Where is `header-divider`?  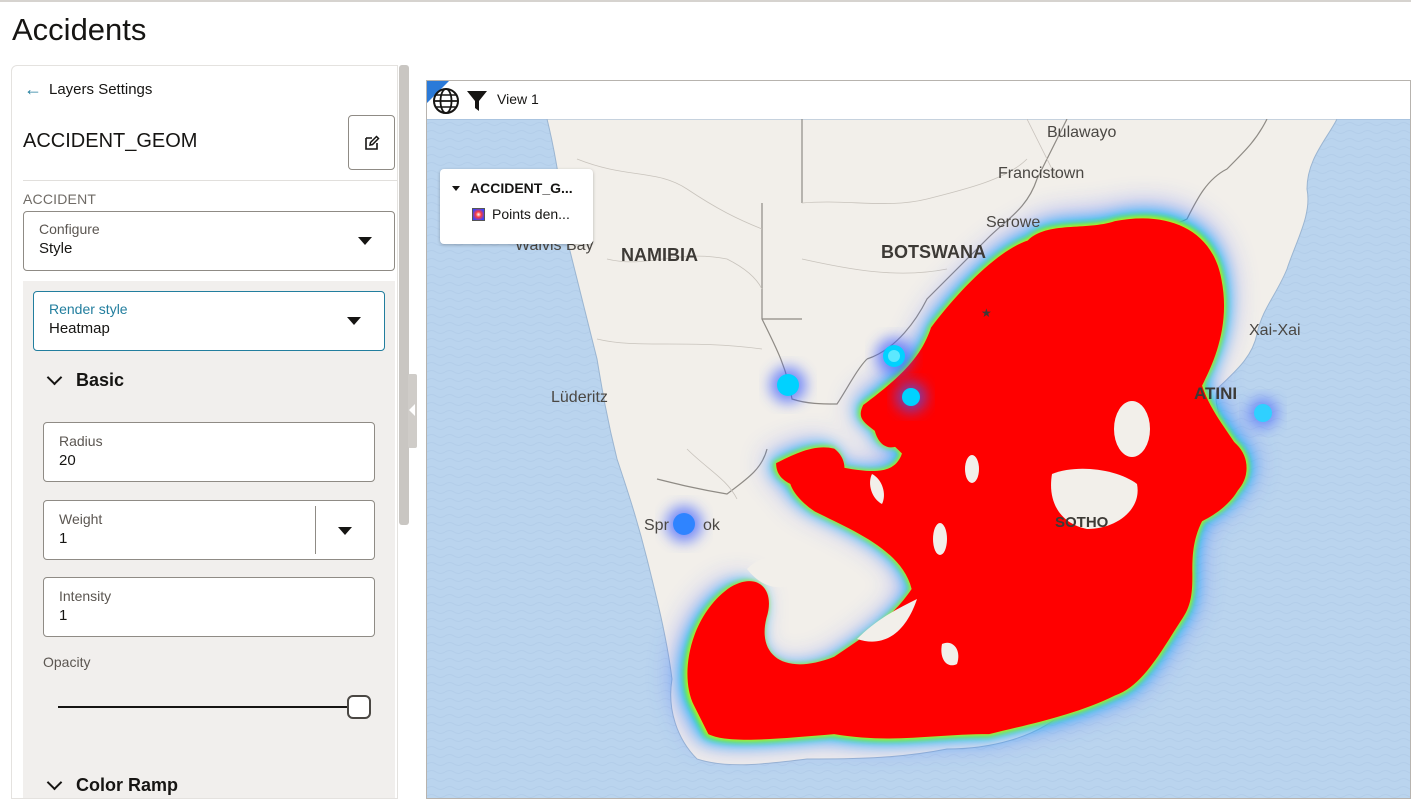
header-divider is located at coordinates (210, 180).